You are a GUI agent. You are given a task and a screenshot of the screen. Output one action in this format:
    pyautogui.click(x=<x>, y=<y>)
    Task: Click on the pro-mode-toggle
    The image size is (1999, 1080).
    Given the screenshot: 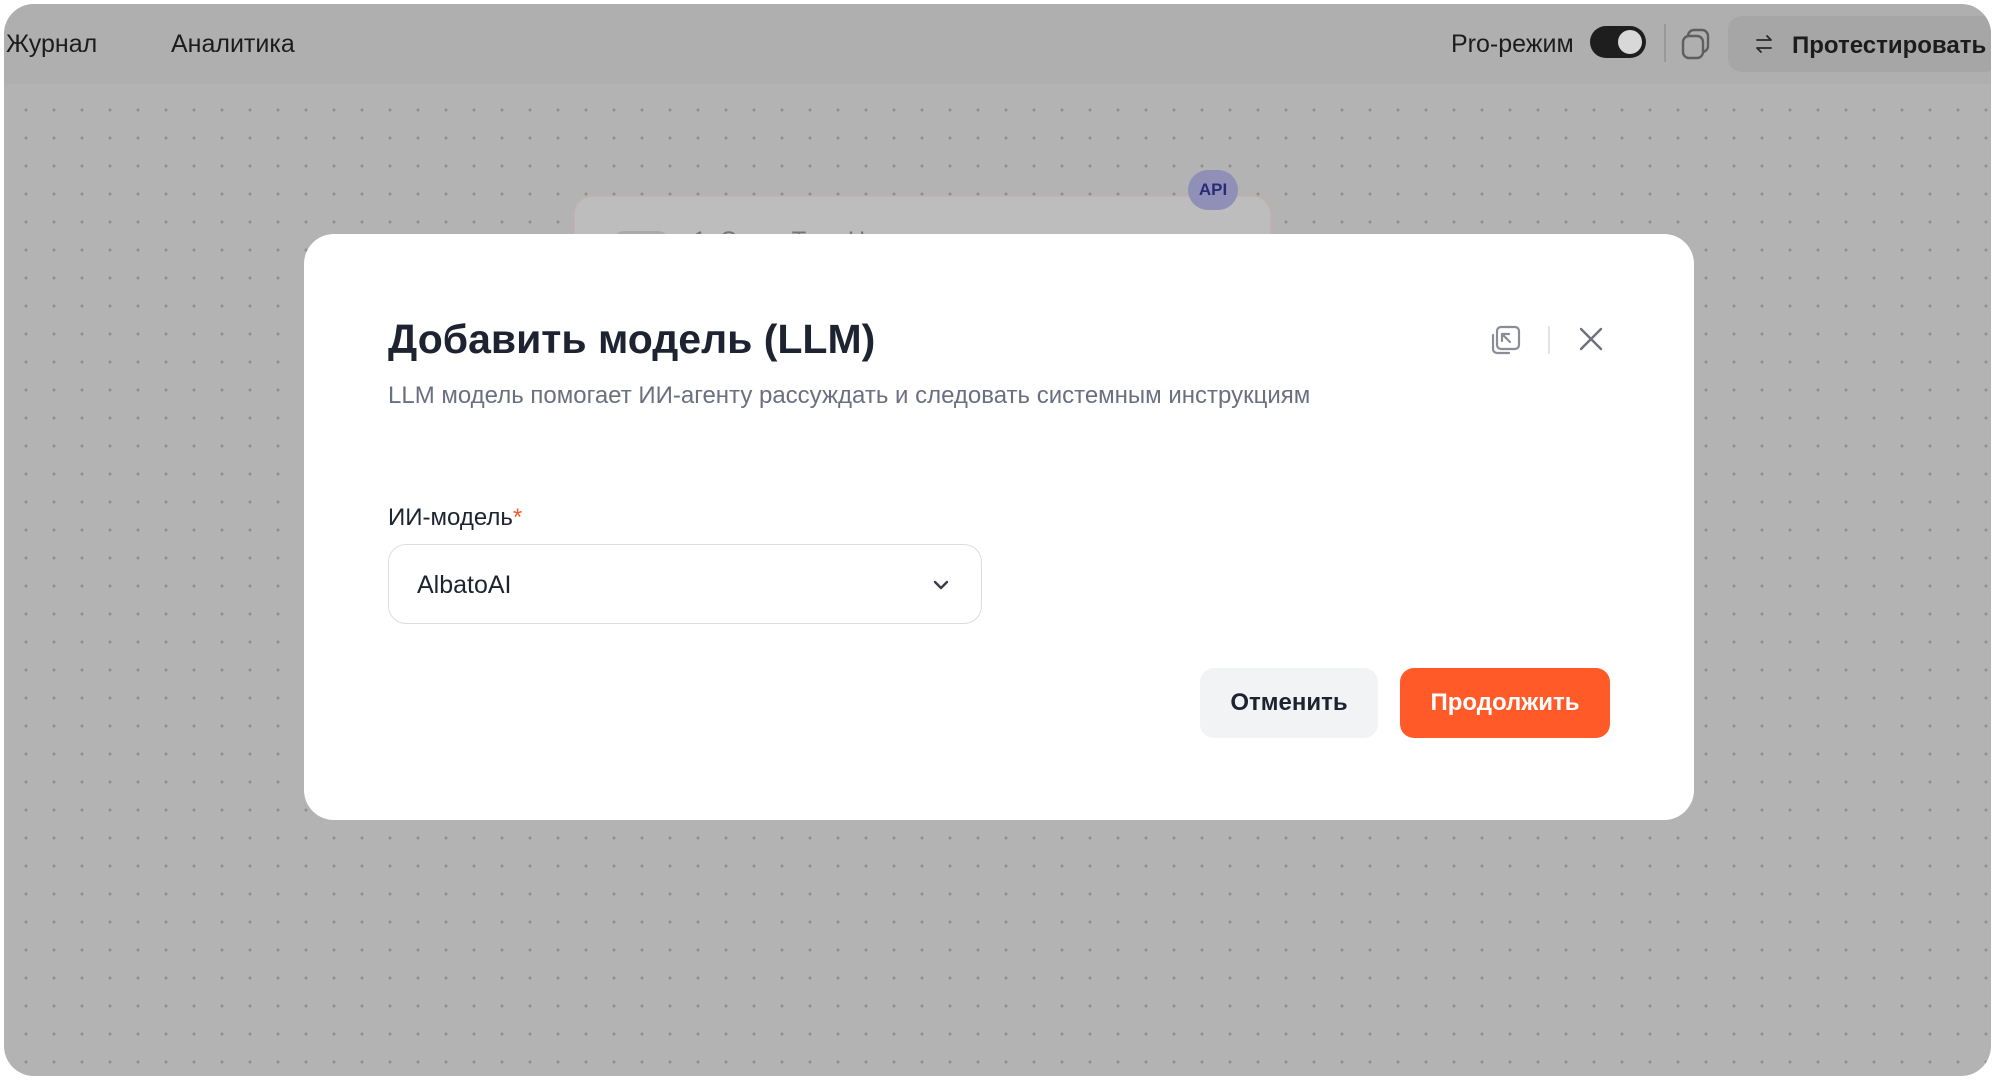 What is the action you would take?
    pyautogui.click(x=1618, y=42)
    